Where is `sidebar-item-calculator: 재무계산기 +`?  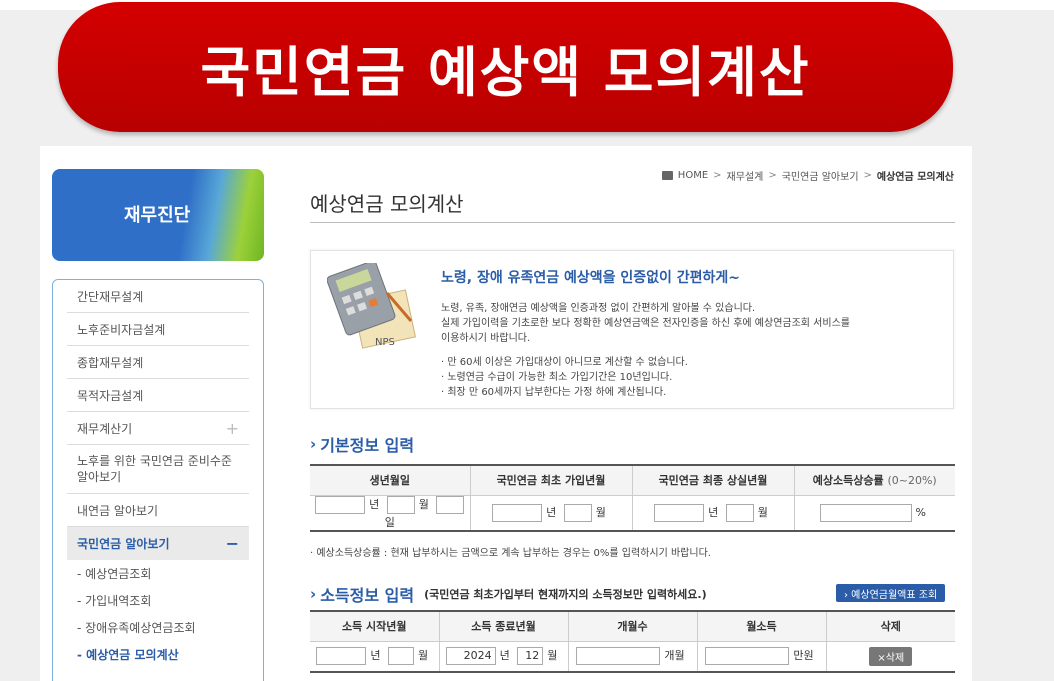 sidebar-item-calculator: 재무계산기 + is located at coordinates (158, 428).